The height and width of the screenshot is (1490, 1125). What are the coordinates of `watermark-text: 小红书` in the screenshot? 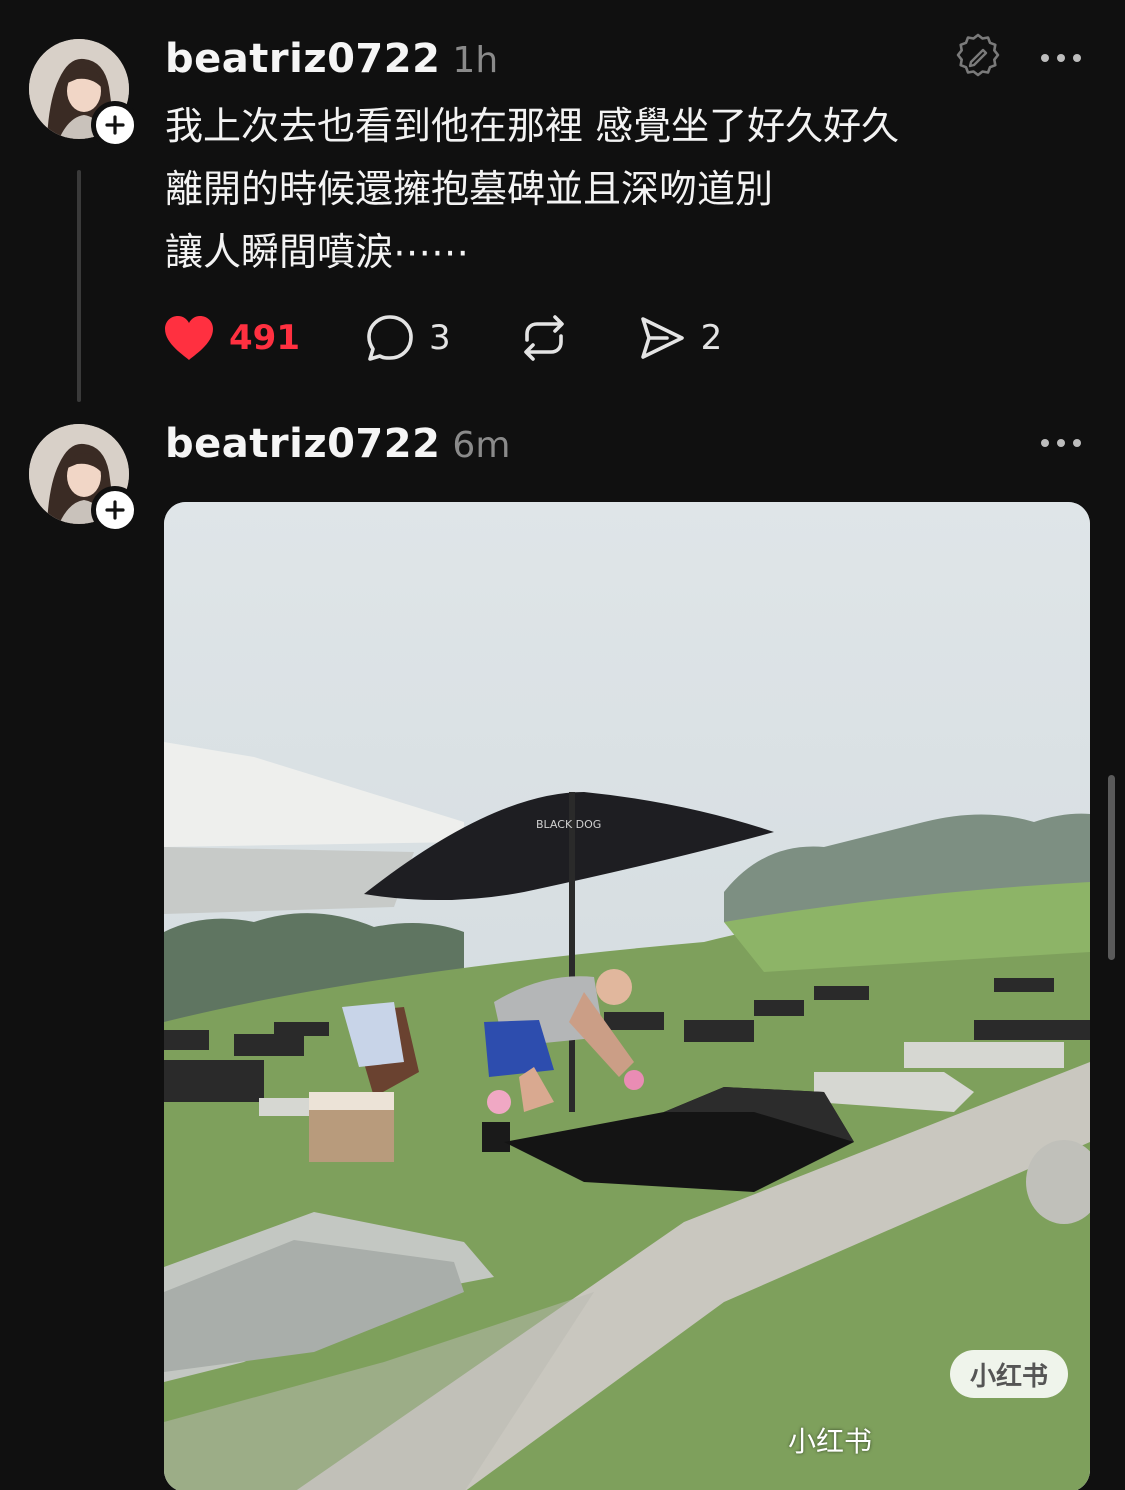 It's located at (830, 1441).